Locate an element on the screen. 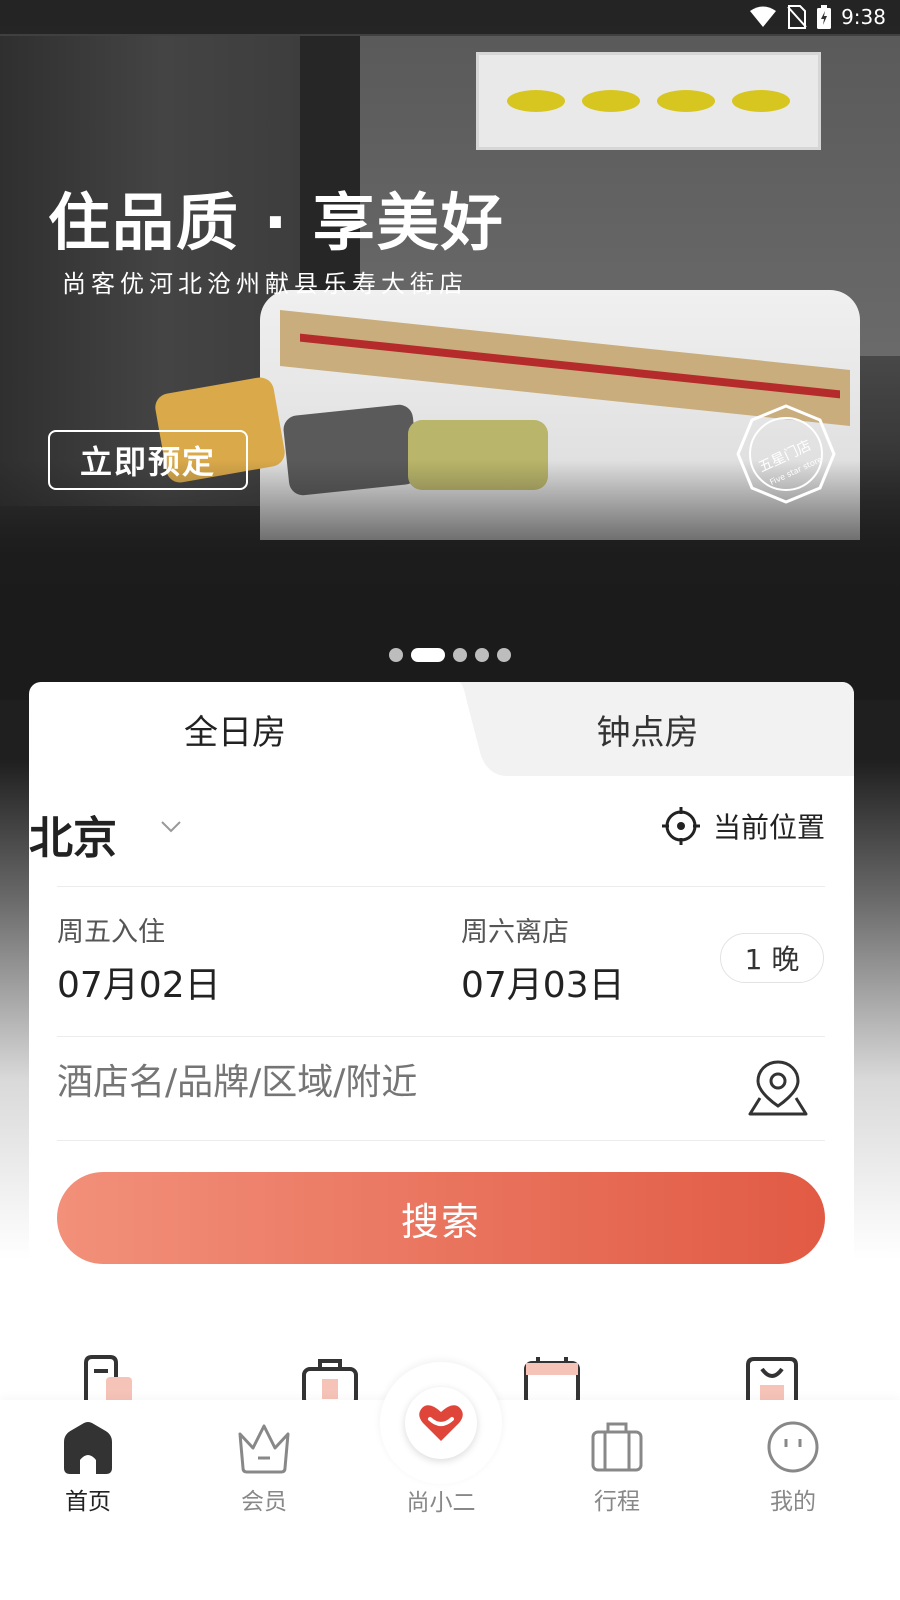  shopping-bag-icon is located at coordinates (772, 1380).